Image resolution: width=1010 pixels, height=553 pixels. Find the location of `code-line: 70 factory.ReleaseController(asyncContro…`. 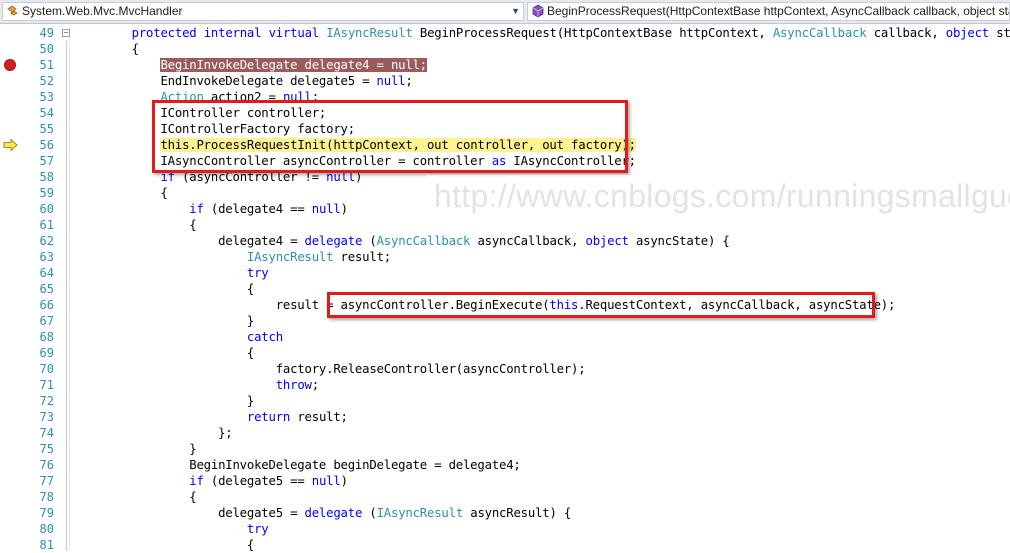

code-line: 70 factory.ReleaseController(asyncContro… is located at coordinates (505, 369).